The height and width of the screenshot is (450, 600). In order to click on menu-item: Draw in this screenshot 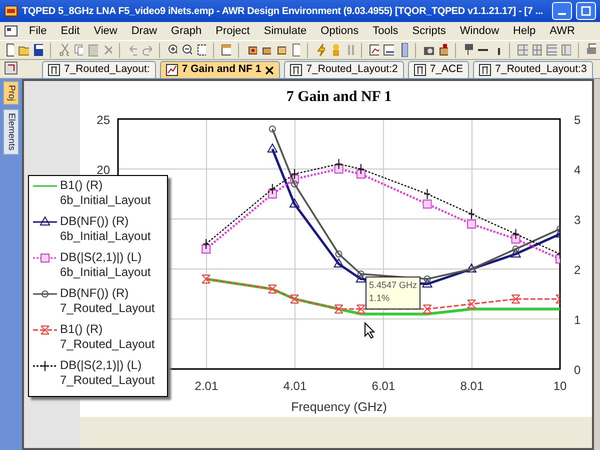, I will do `click(144, 31)`.